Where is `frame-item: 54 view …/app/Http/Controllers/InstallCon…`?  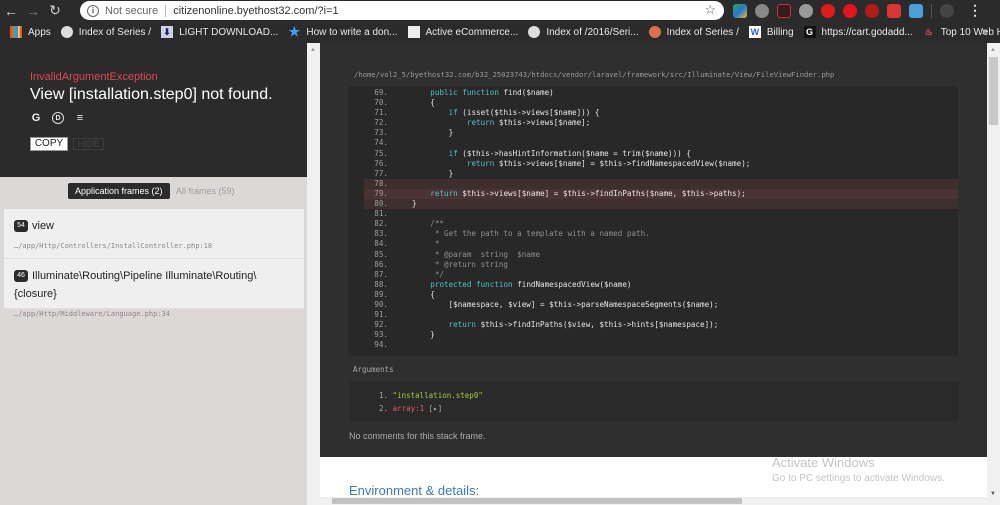
frame-item: 54 view …/app/Http/Controllers/InstallCon… is located at coordinates (154, 234).